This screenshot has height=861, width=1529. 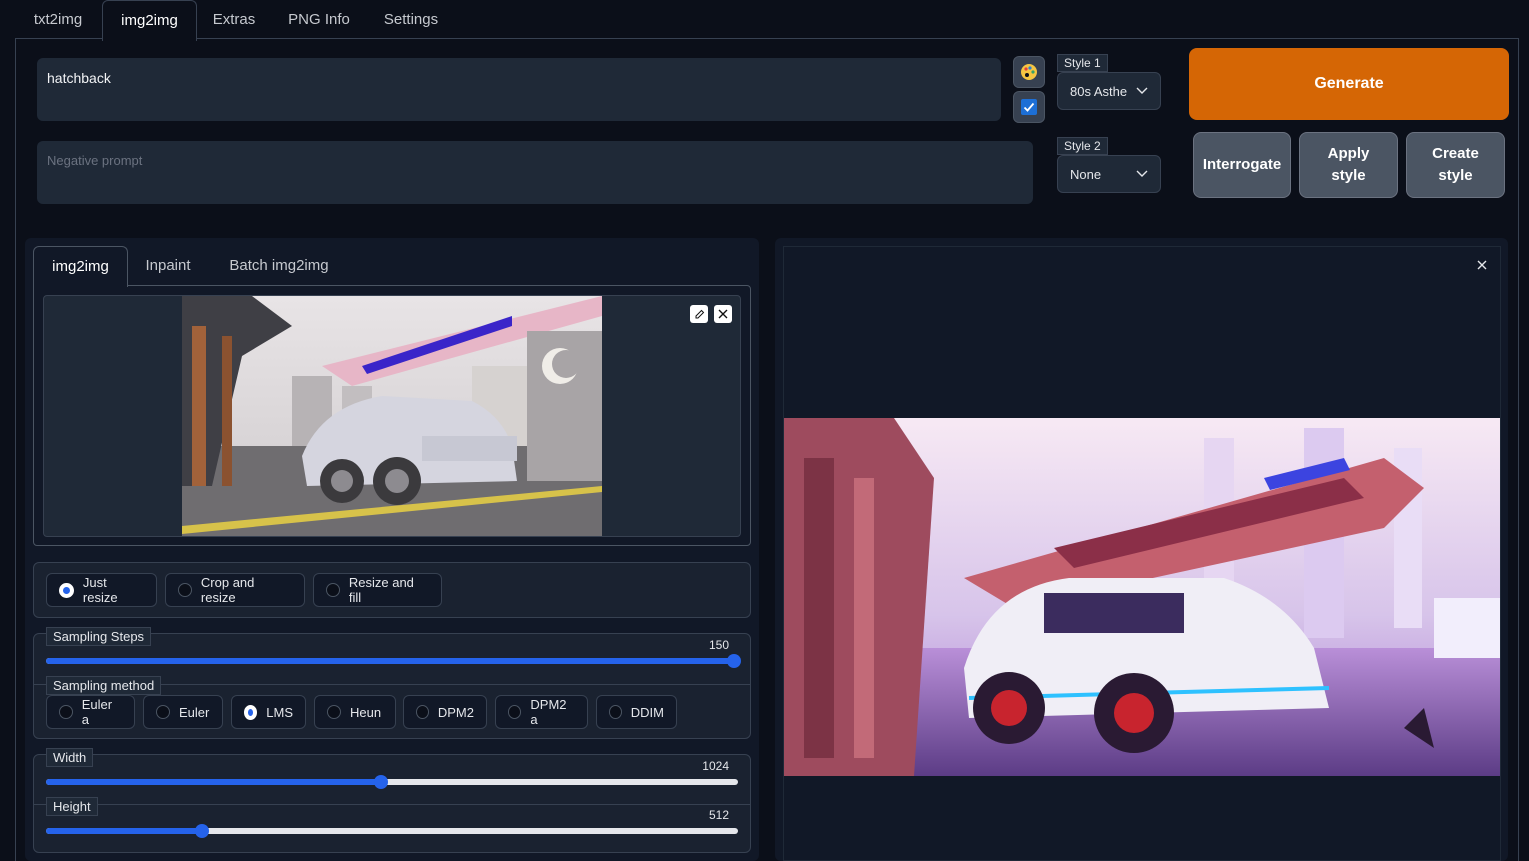 I want to click on sampler-label: DPM2 a, so click(x=548, y=712).